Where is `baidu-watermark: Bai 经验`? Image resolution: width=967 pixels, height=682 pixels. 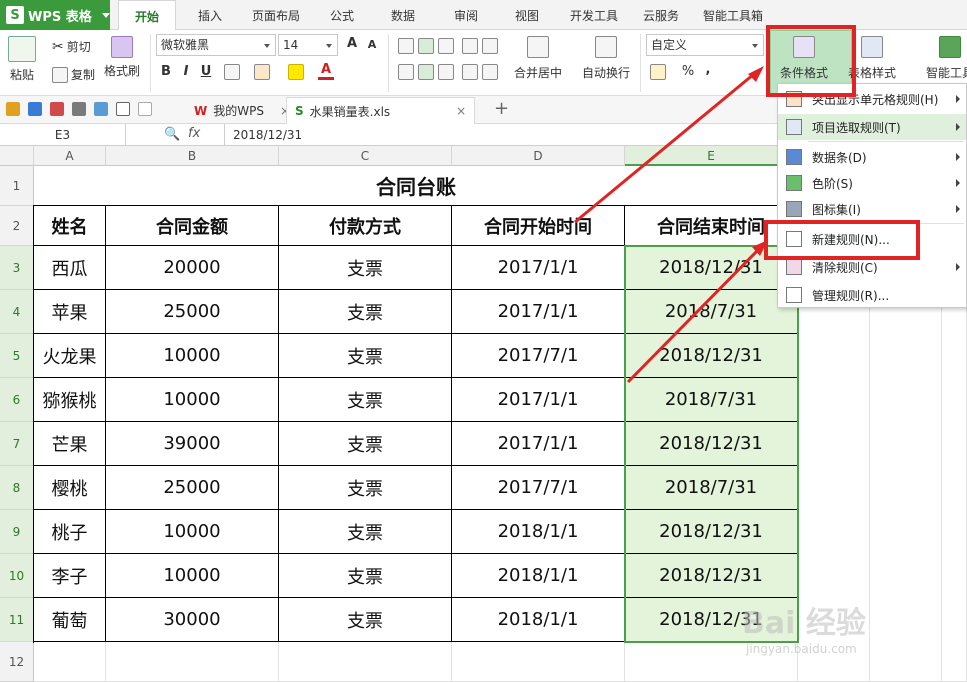
baidu-watermark: Bai 经验 is located at coordinates (804, 623).